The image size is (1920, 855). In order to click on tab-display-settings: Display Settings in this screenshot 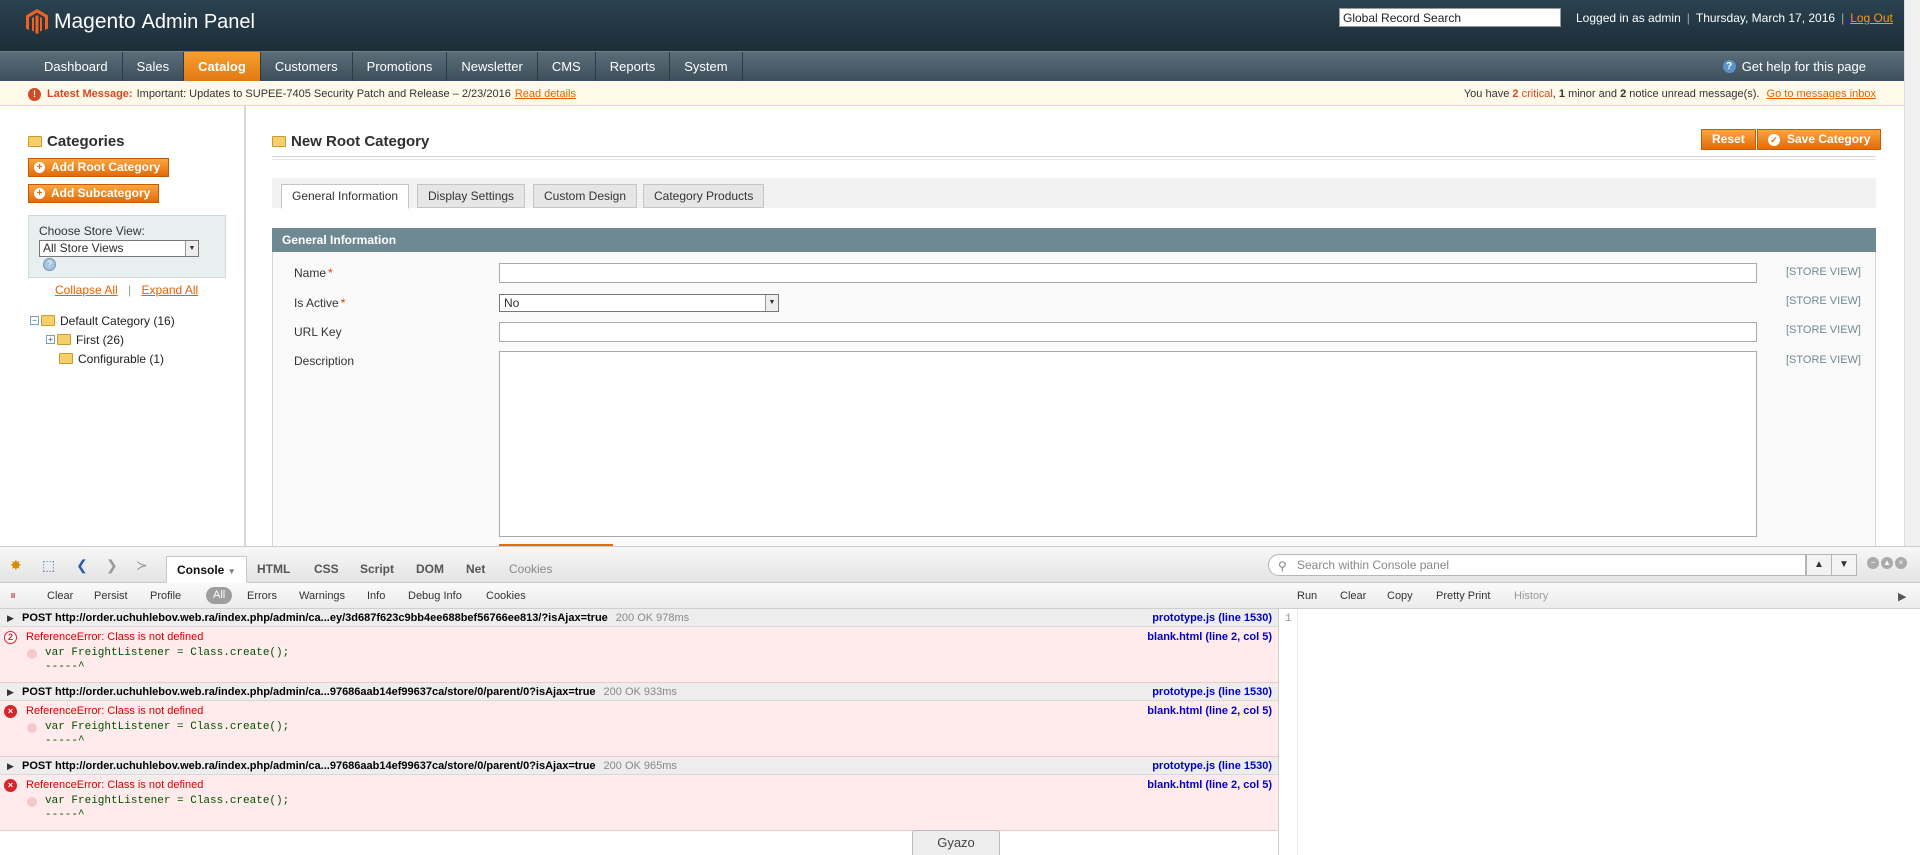, I will do `click(471, 196)`.